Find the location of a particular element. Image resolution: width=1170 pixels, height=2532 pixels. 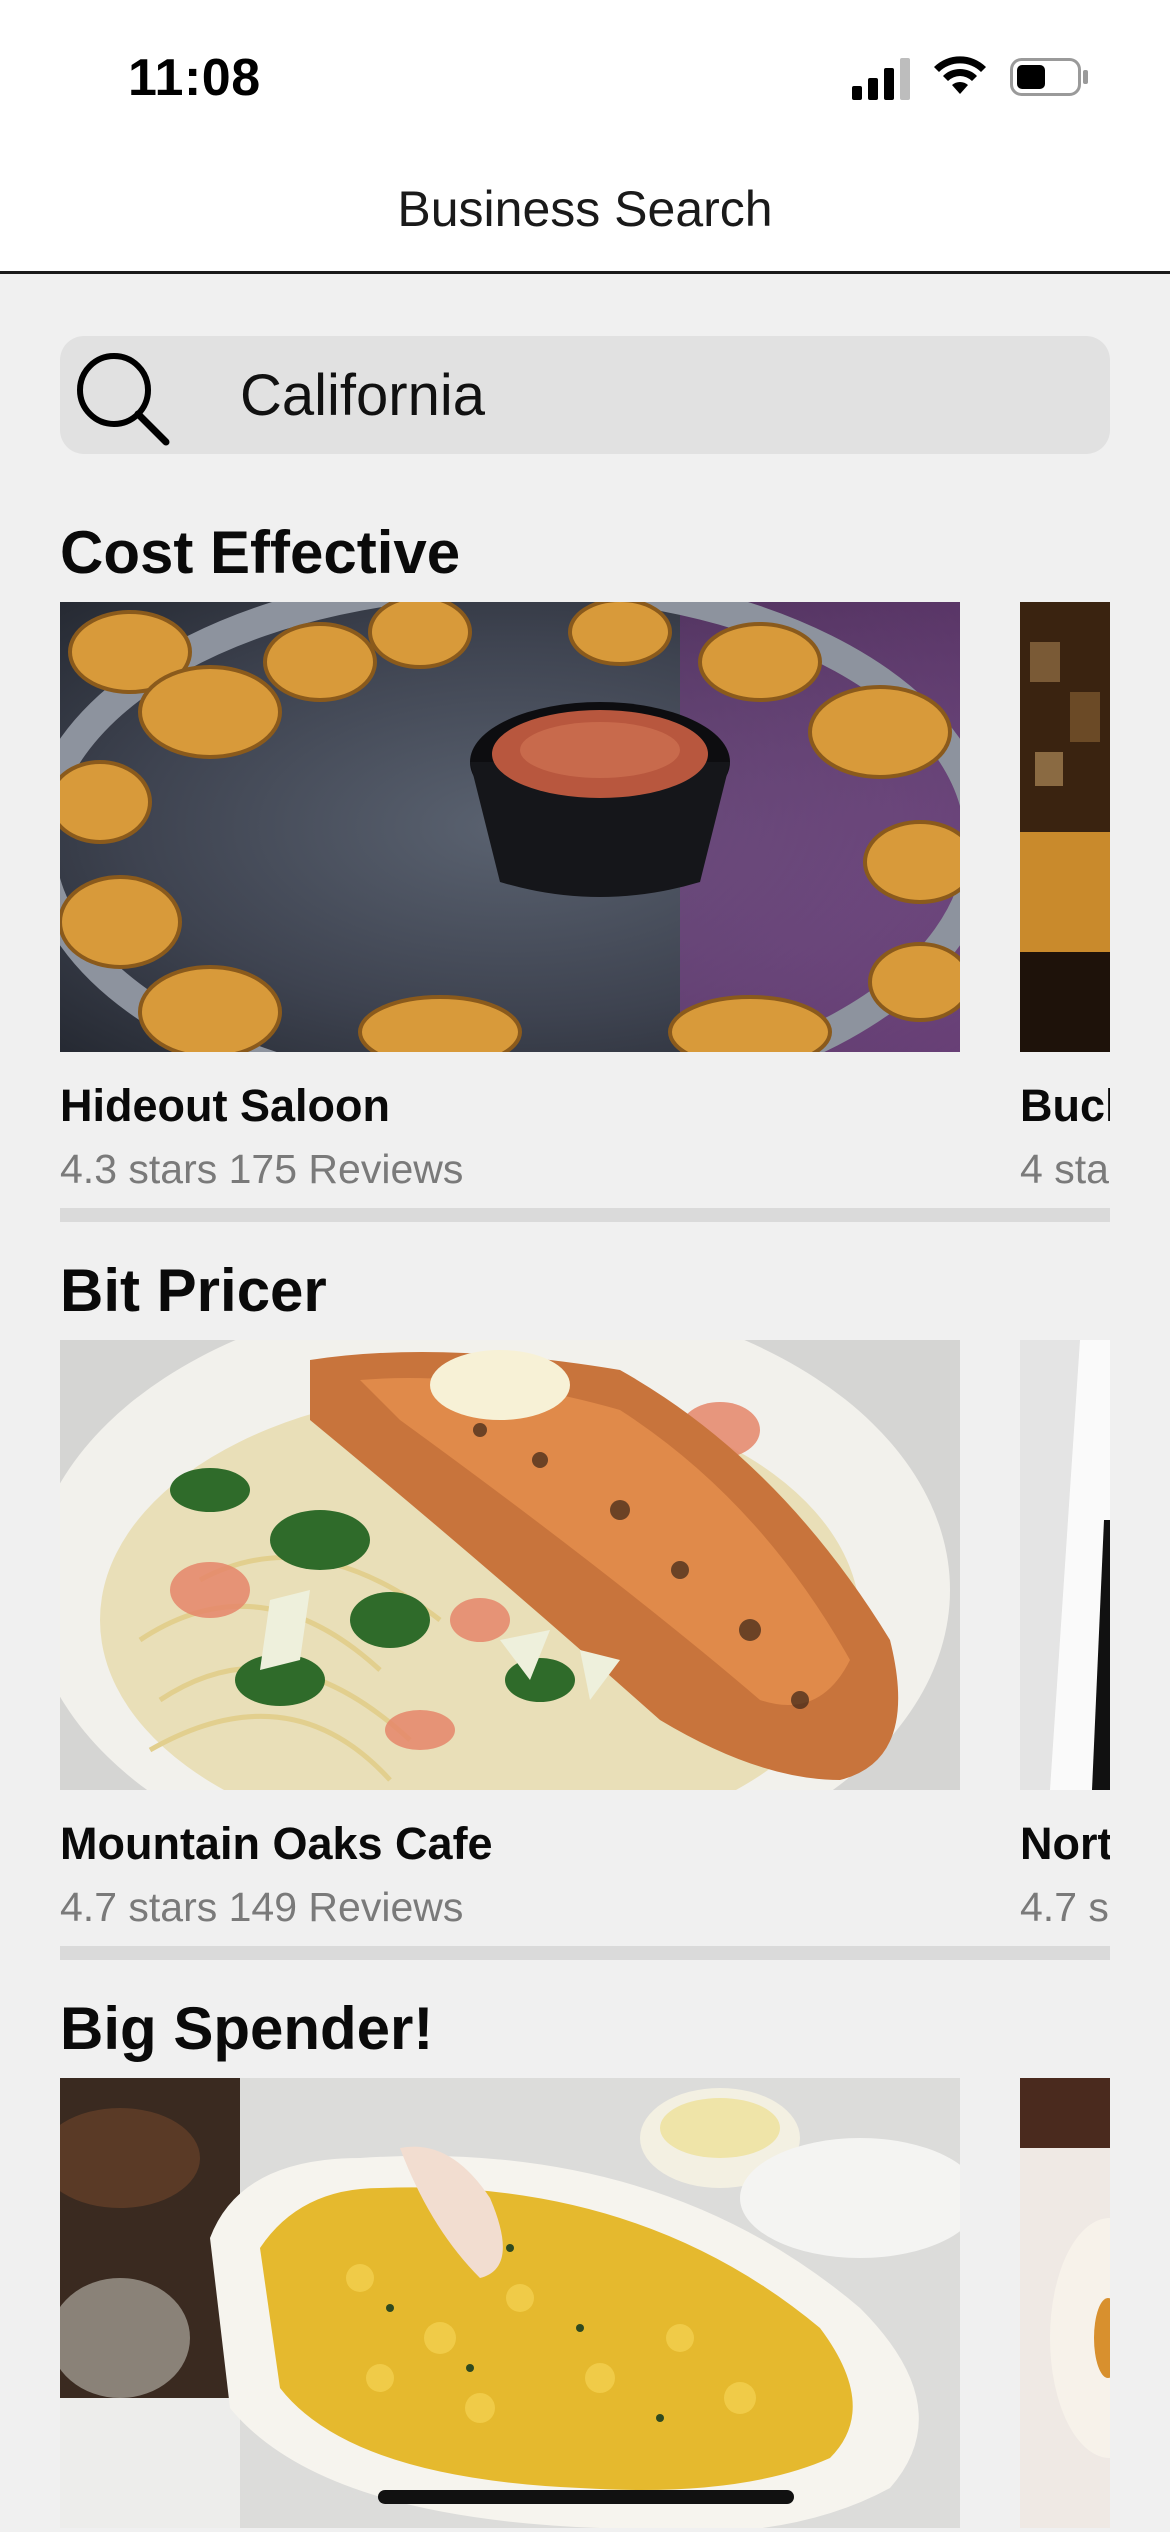

status-bar: 11:08 is located at coordinates (585, 75).